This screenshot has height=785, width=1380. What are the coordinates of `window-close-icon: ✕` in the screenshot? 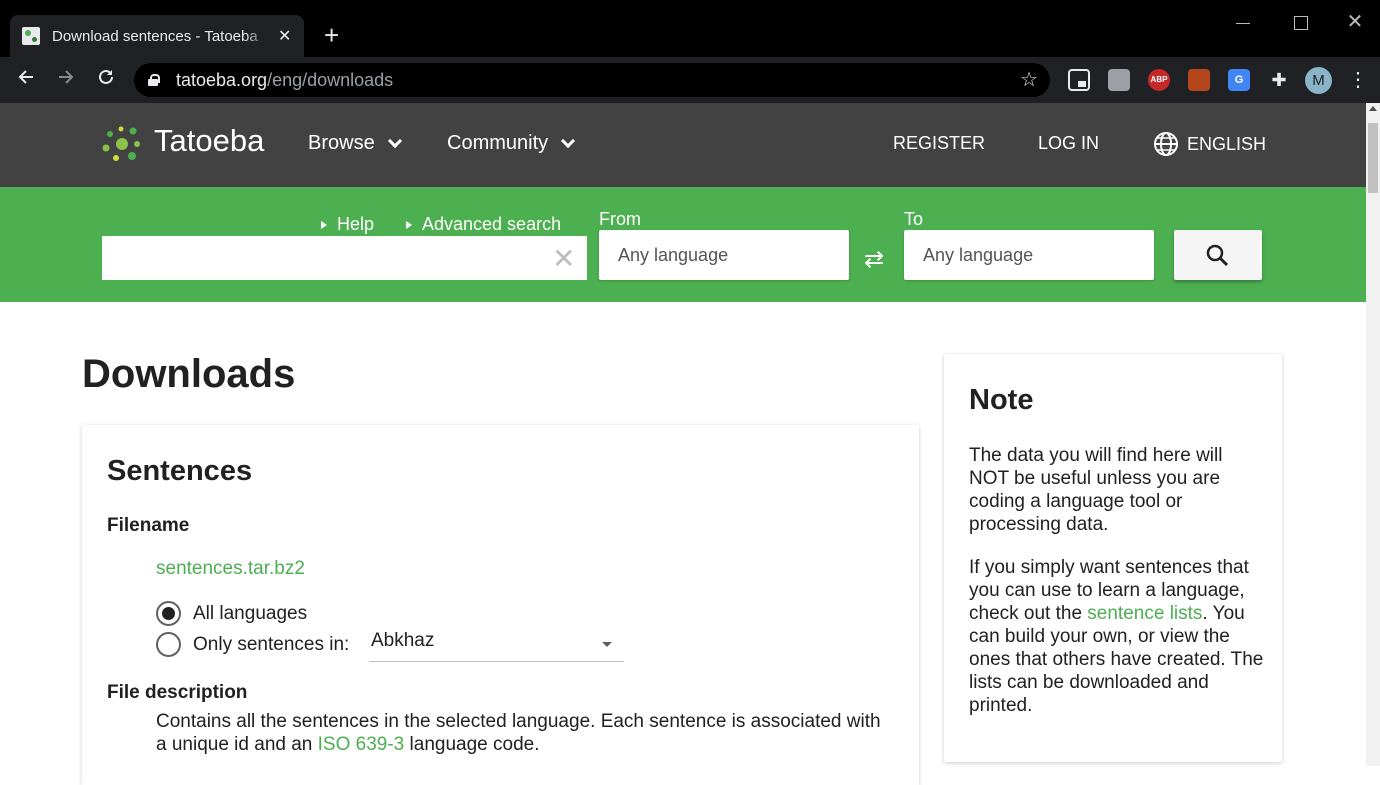 It's located at (1355, 23).